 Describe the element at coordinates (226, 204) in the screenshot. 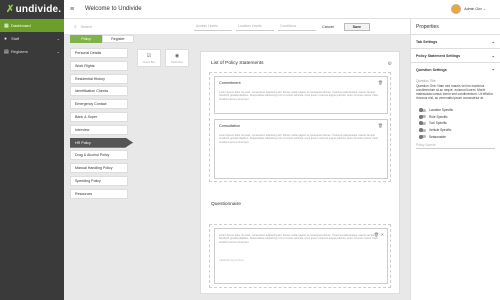

I see `questionnaire-title: Questionnaire` at that location.